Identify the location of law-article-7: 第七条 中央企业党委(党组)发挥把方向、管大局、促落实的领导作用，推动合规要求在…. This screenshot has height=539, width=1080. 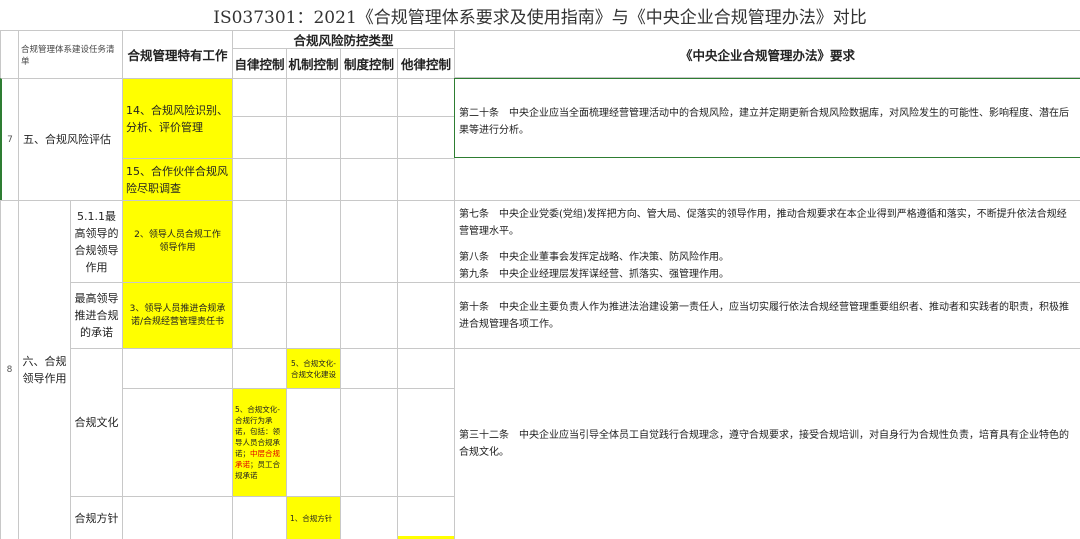
(763, 223).